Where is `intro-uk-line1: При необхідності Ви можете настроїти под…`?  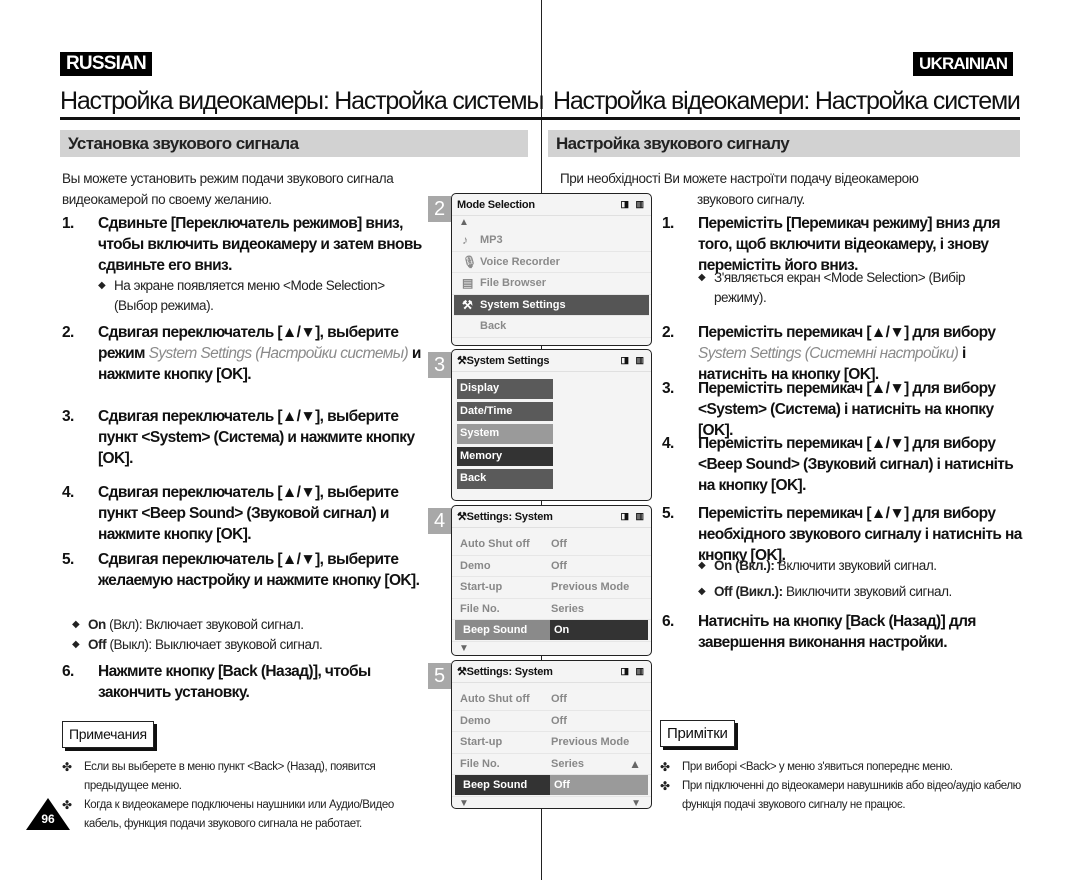
intro-uk-line1: При необхідності Ви можете настроїти под… is located at coordinates (739, 178).